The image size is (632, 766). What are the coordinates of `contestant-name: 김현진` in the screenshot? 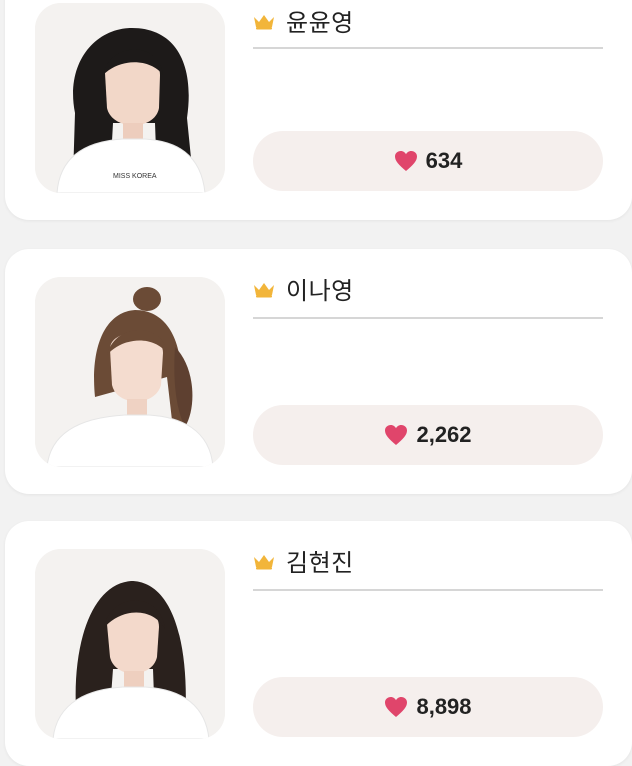 It's located at (320, 563).